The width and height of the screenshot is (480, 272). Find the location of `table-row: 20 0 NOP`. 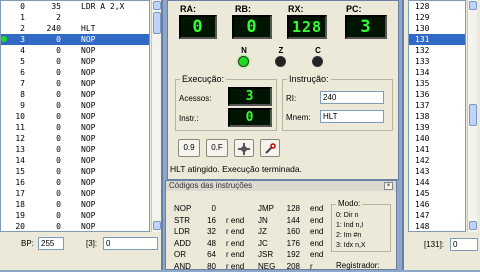

table-row: 20 0 NOP is located at coordinates (75, 226).